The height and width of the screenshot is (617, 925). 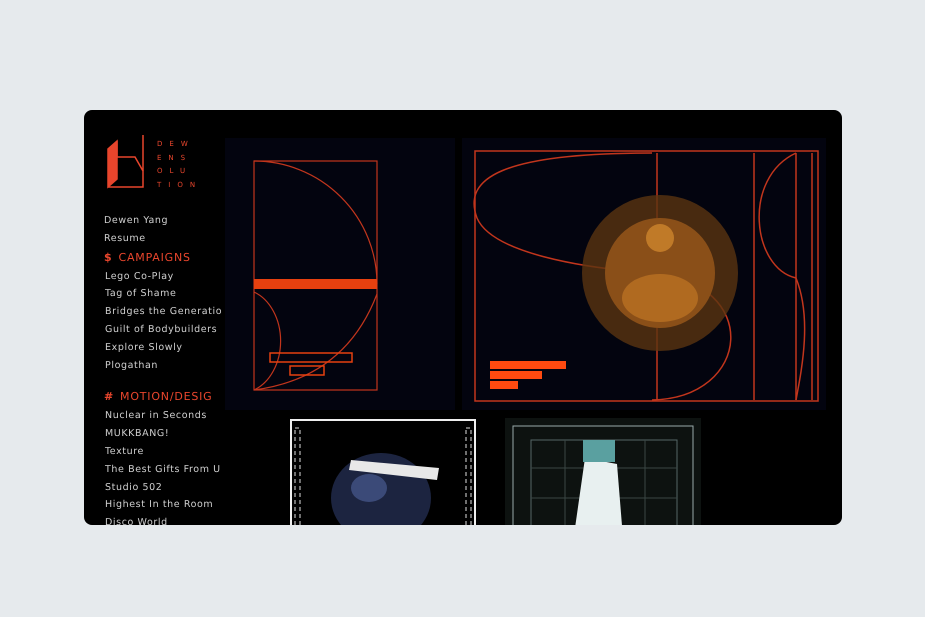 What do you see at coordinates (136, 221) in the screenshot?
I see `nav-link: Dewen Yang` at bounding box center [136, 221].